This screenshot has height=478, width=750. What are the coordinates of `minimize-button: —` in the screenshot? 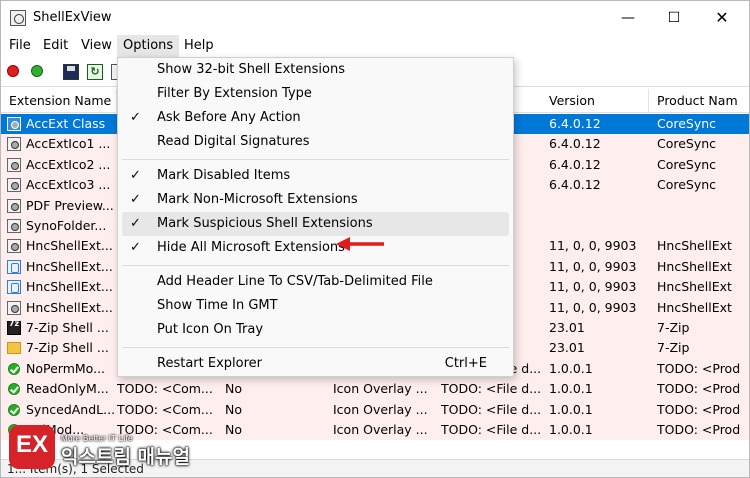 It's located at (628, 18).